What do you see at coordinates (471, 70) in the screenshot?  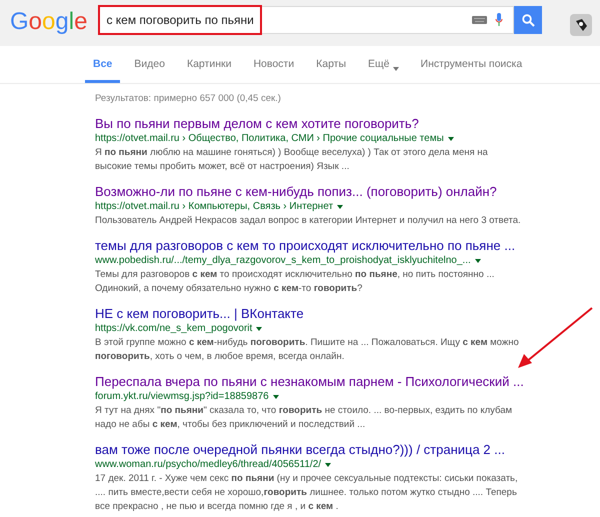 I see `search-tab: Инструменты поиска` at bounding box center [471, 70].